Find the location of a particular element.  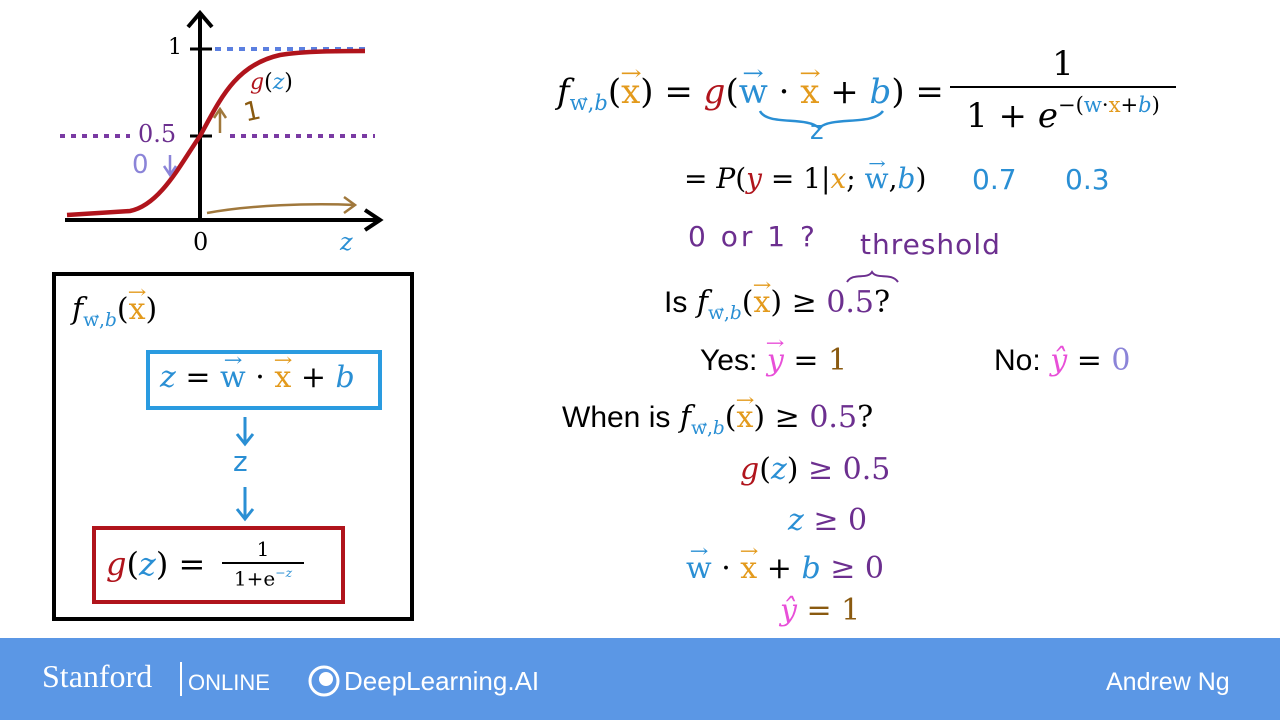

z-equation: z = w · x + b is located at coordinates (257, 377).